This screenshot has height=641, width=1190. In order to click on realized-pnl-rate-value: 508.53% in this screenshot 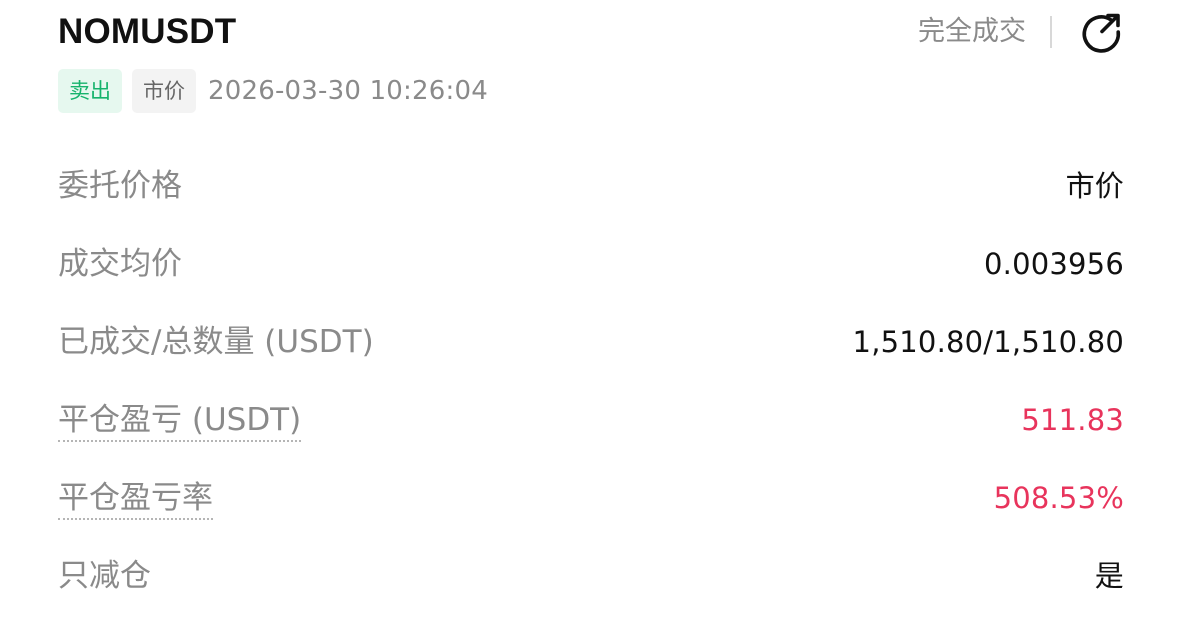, I will do `click(1058, 498)`.